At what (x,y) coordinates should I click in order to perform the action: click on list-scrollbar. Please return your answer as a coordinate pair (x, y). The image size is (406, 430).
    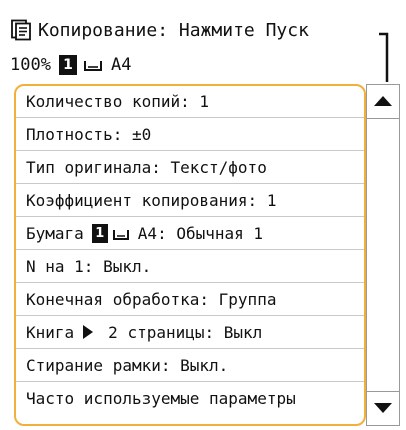
    Looking at the image, I should click on (383, 255).